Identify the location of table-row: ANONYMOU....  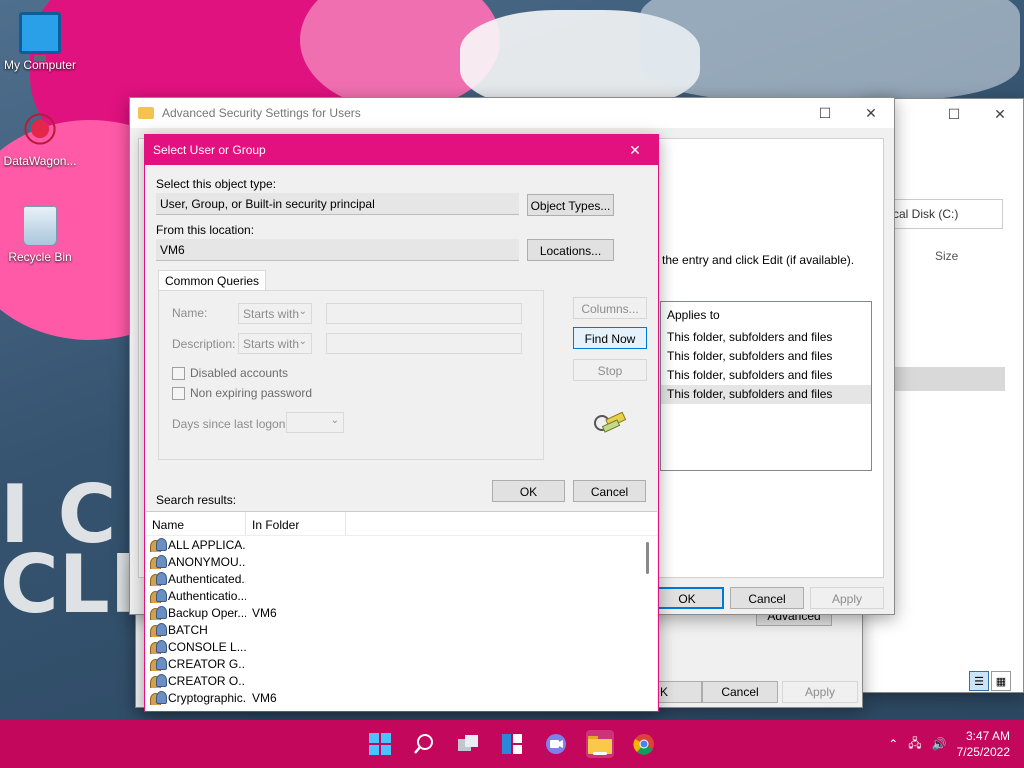
(401, 561).